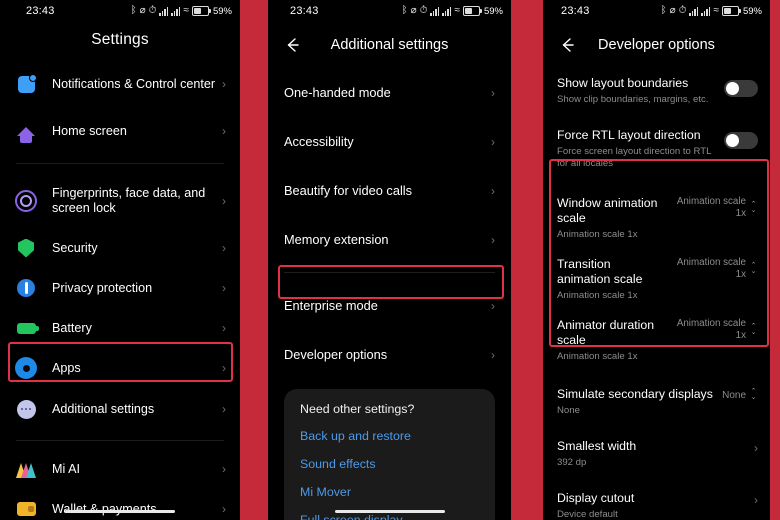 The image size is (780, 520). What do you see at coordinates (336, 239) in the screenshot?
I see `list-item-label: Memory extension` at bounding box center [336, 239].